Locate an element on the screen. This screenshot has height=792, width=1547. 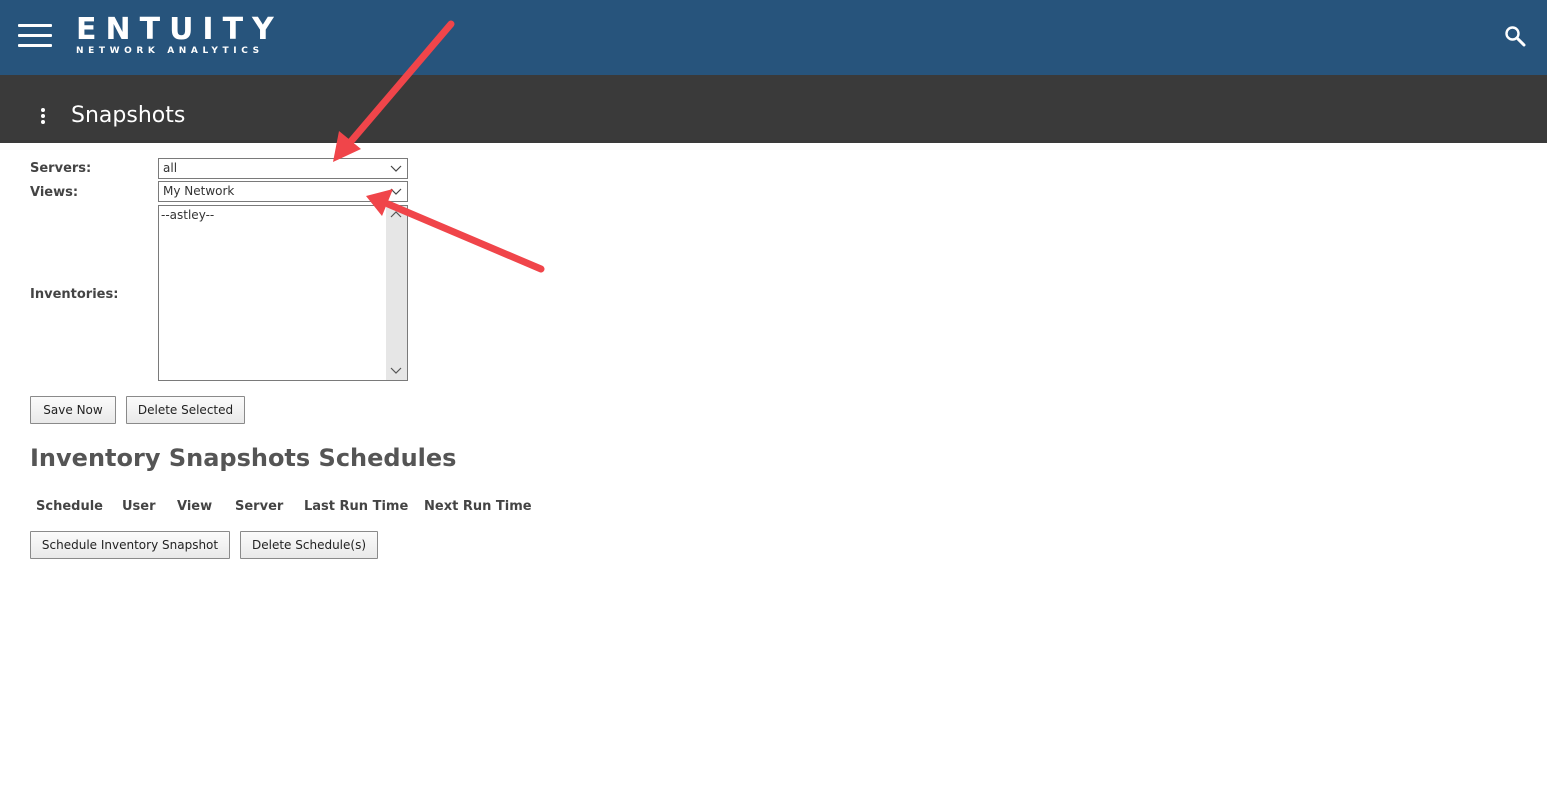
save-now-button: Save Now is located at coordinates (73, 410).